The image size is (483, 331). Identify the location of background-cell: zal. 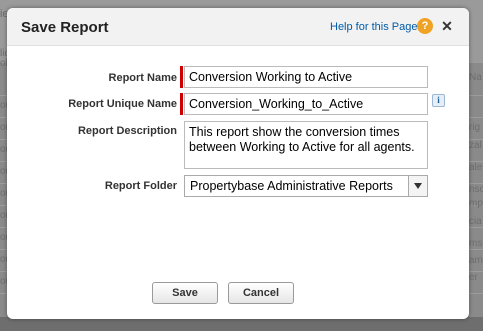
(475, 145).